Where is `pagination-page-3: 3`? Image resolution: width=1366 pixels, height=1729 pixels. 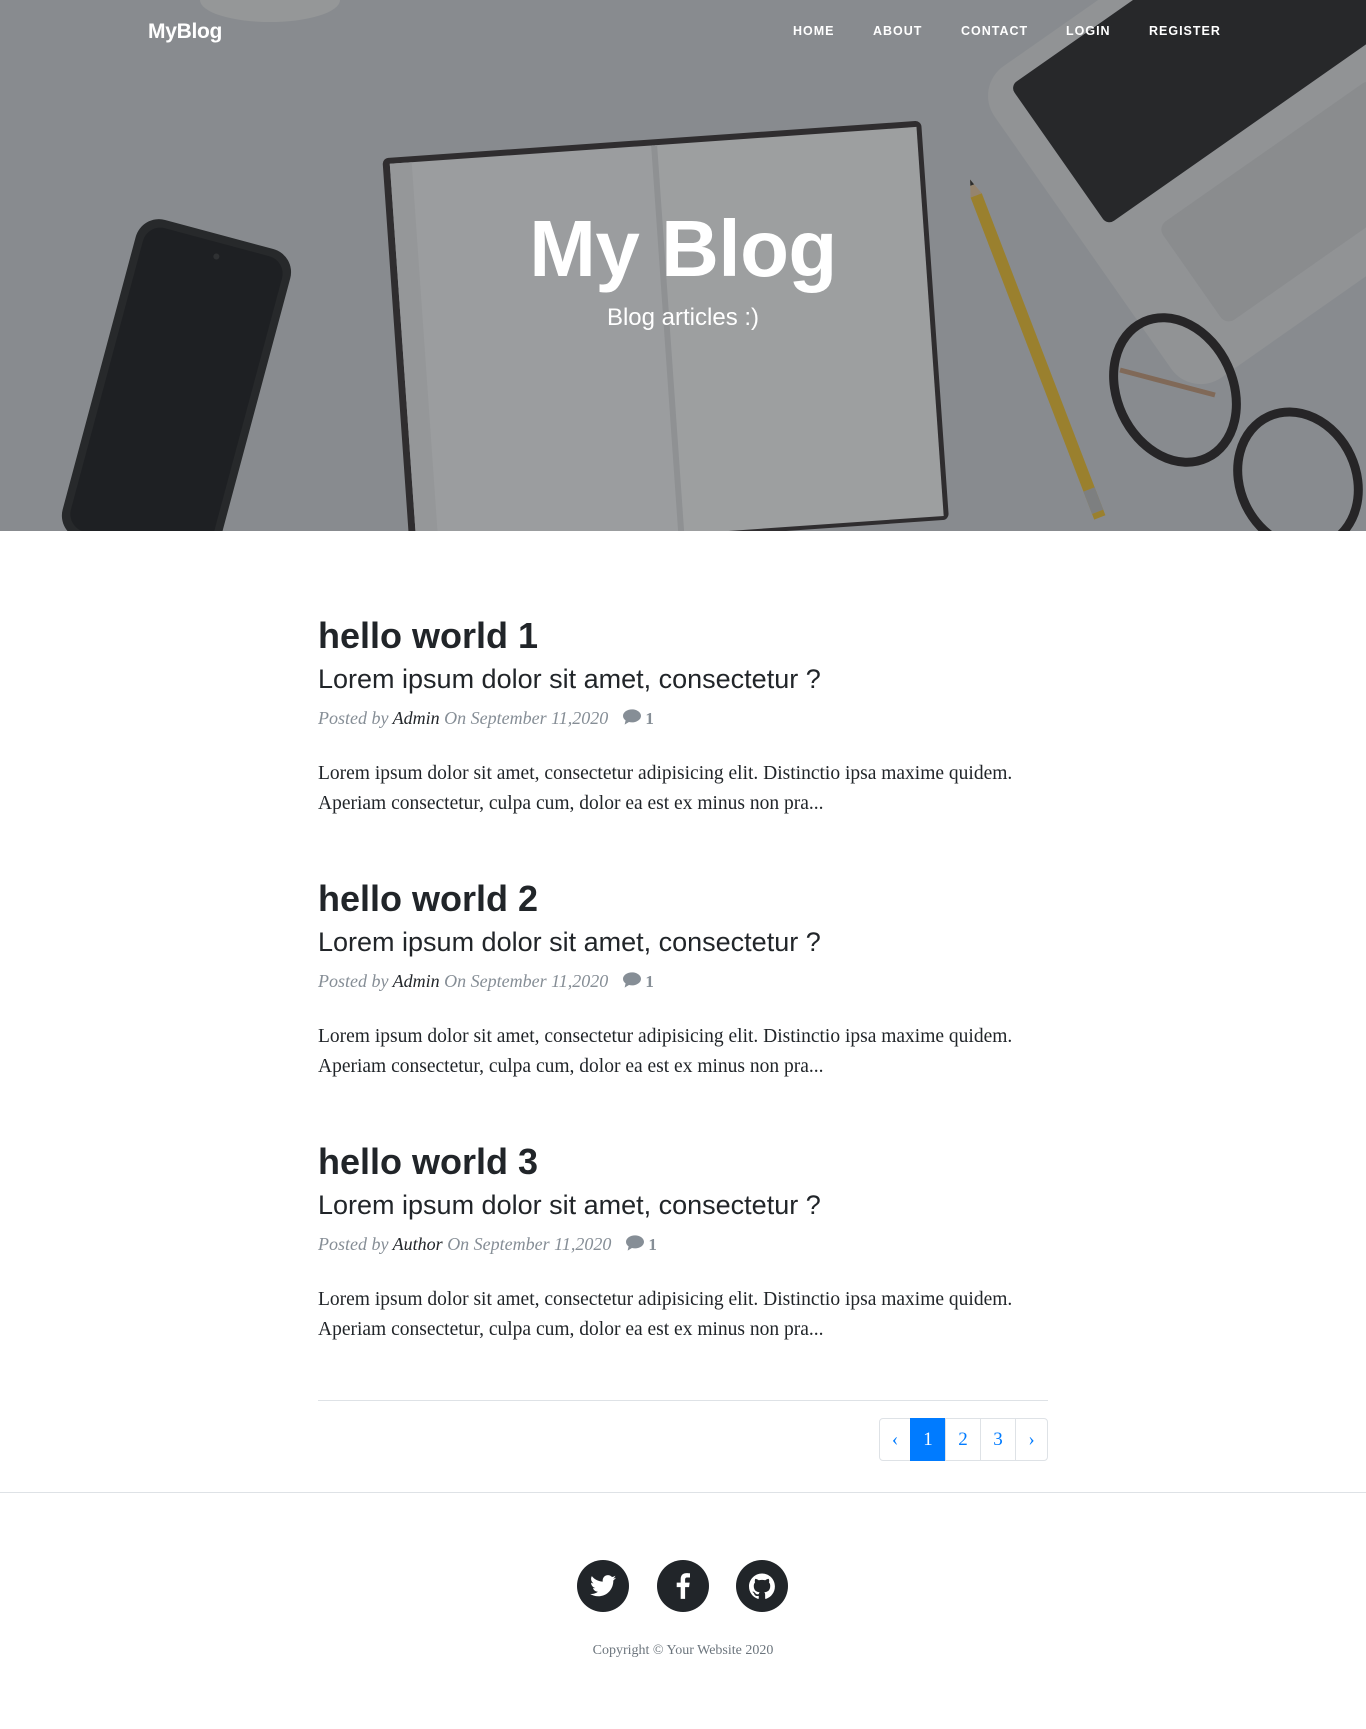 pagination-page-3: 3 is located at coordinates (998, 1439).